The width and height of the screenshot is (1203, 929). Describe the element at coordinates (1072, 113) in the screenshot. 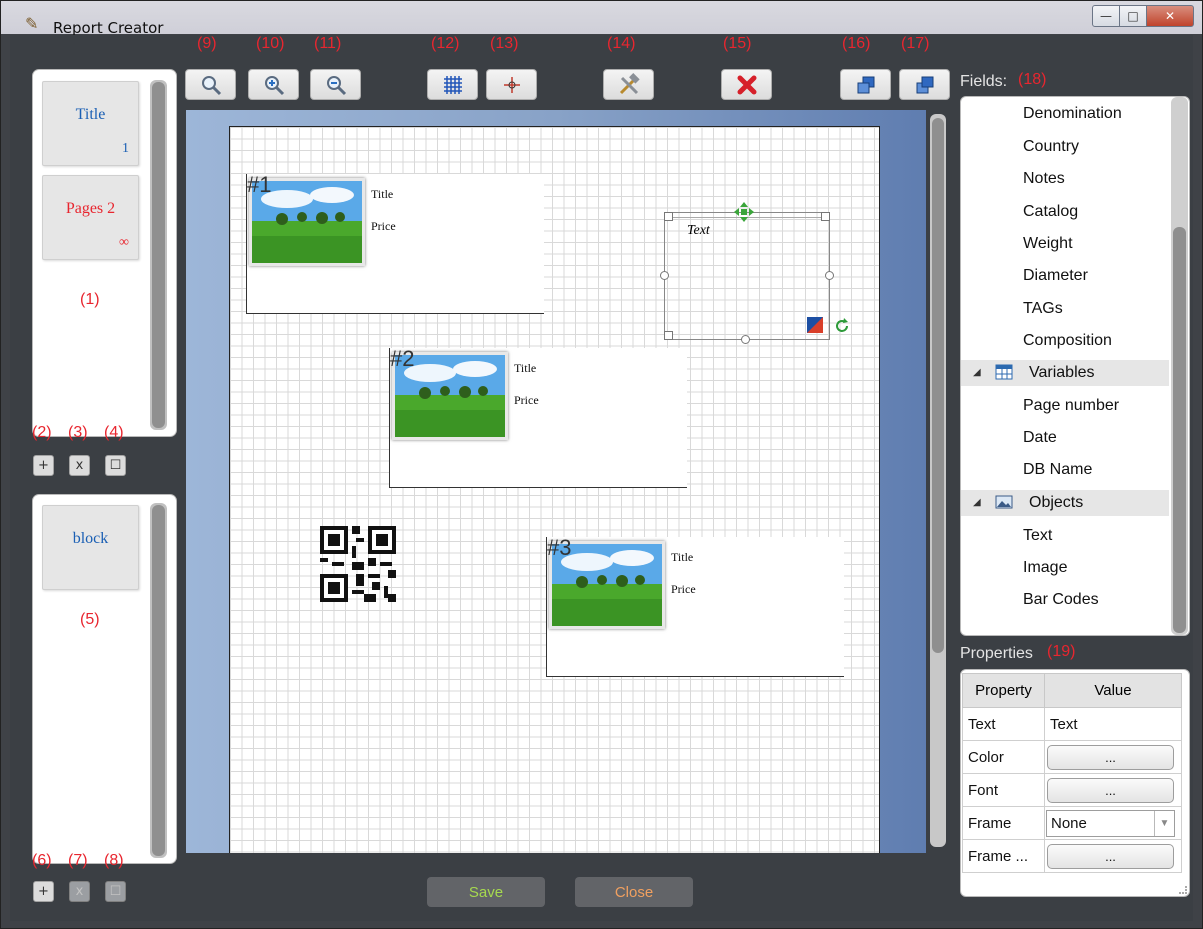

I see `field-item-label: Denomination` at that location.